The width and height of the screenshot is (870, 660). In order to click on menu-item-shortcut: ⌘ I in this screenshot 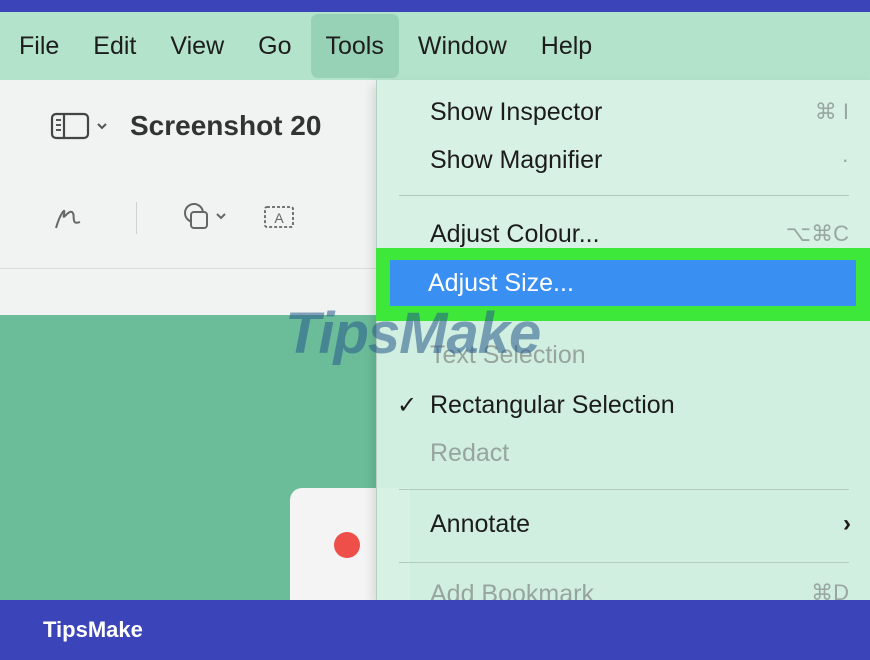, I will do `click(831, 111)`.